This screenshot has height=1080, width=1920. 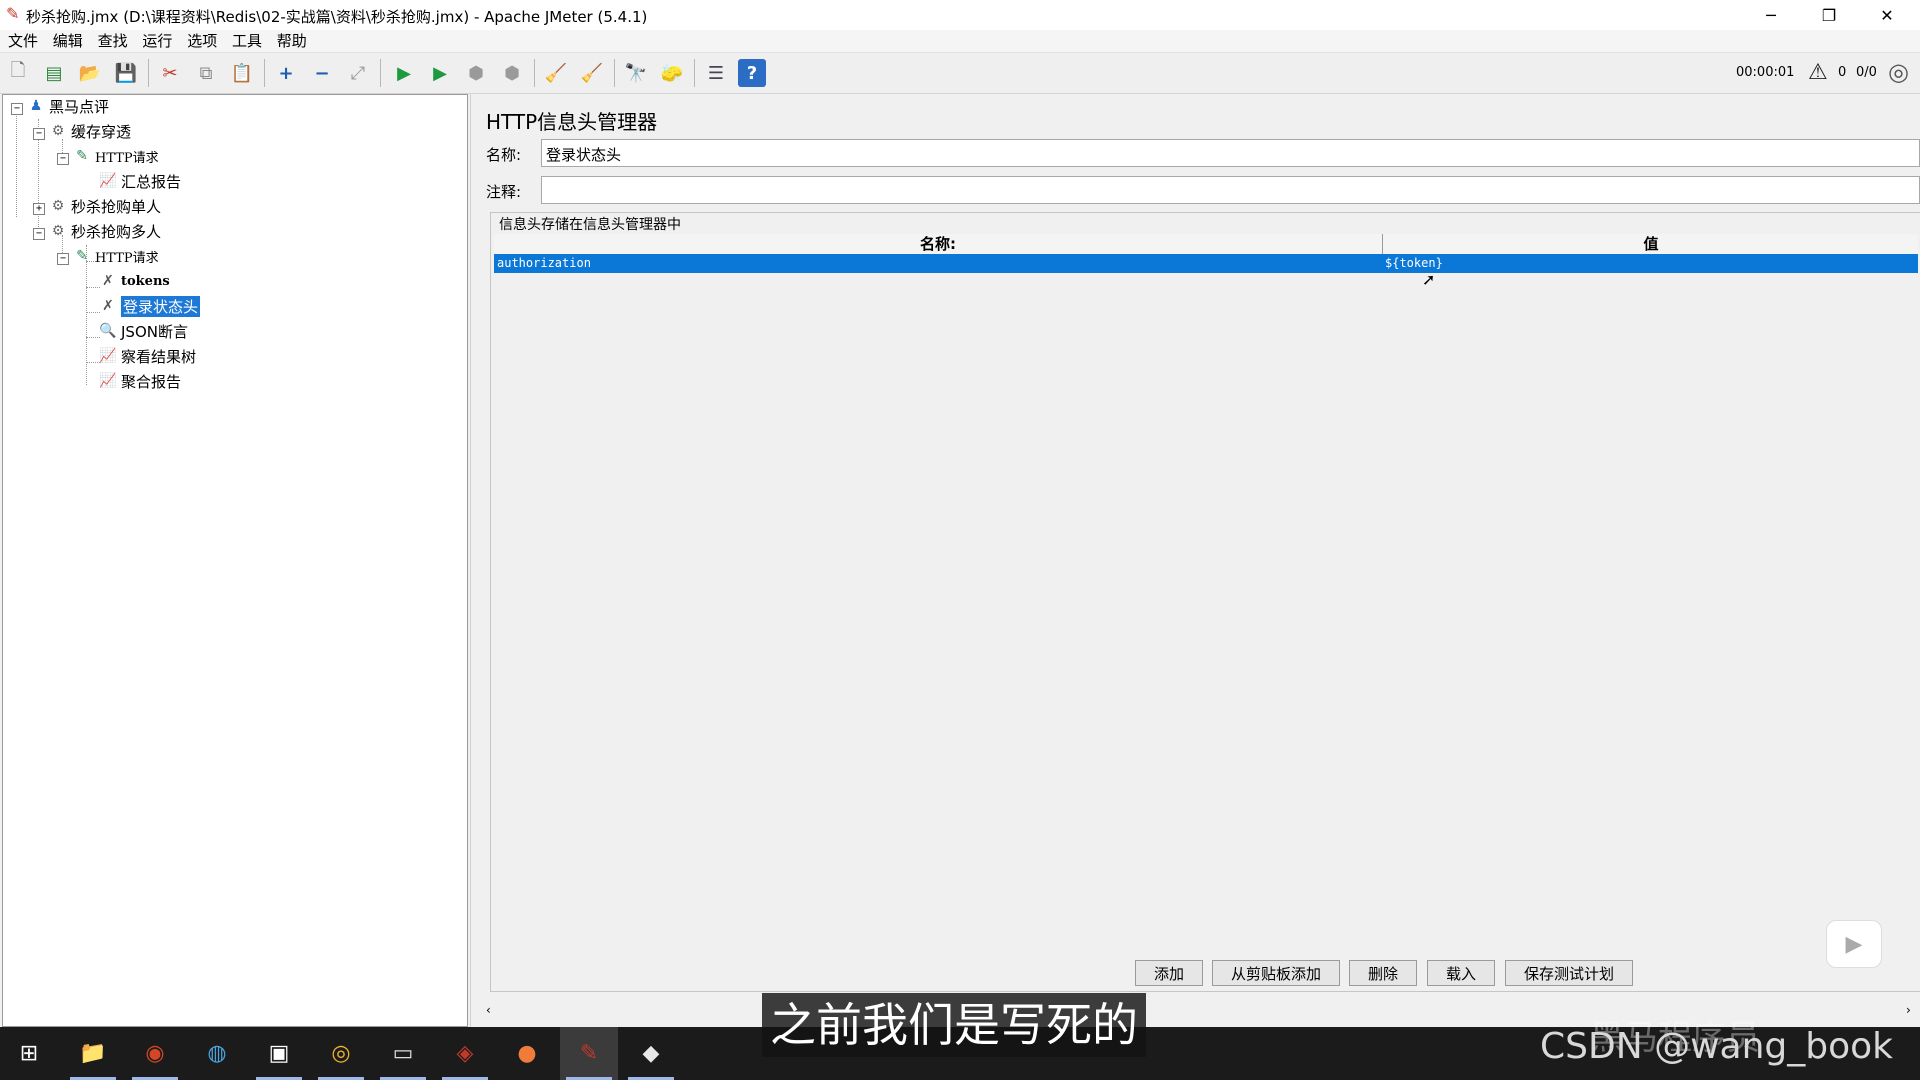 What do you see at coordinates (504, 155) in the screenshot?
I see `name-label: 名称:` at bounding box center [504, 155].